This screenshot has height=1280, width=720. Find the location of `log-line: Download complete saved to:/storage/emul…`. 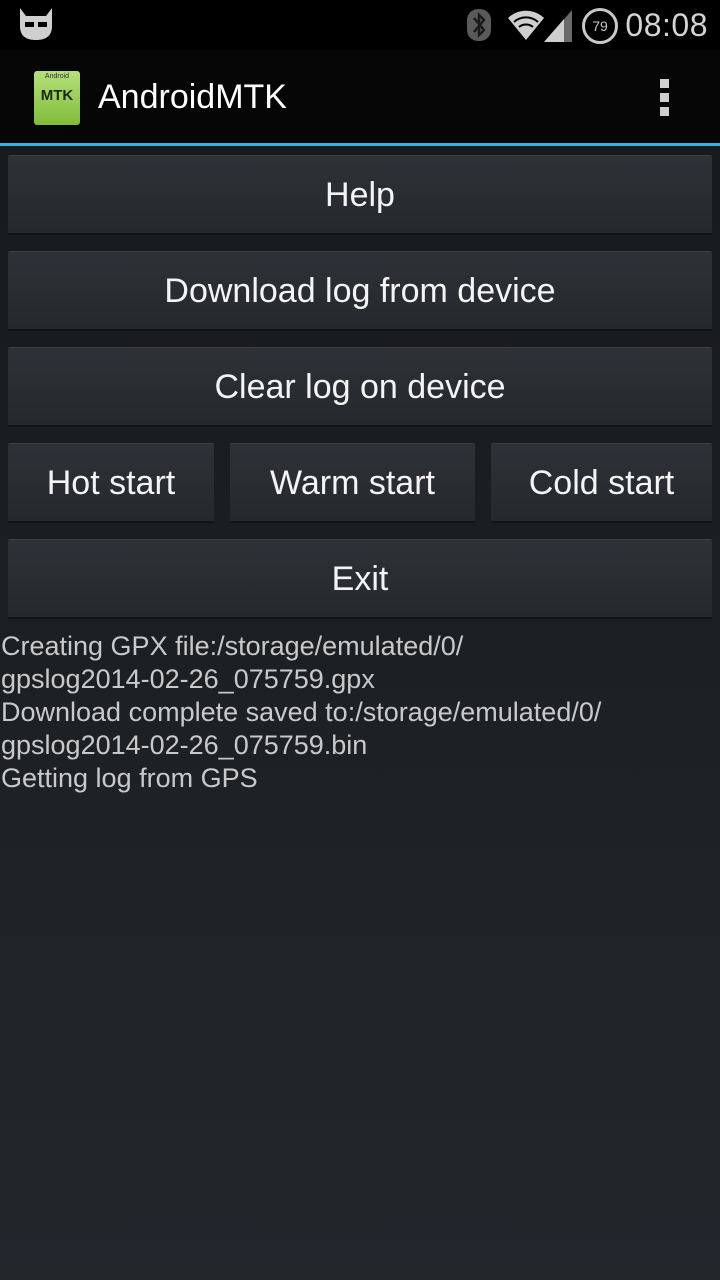

log-line: Download complete saved to:/storage/emul… is located at coordinates (301, 712).